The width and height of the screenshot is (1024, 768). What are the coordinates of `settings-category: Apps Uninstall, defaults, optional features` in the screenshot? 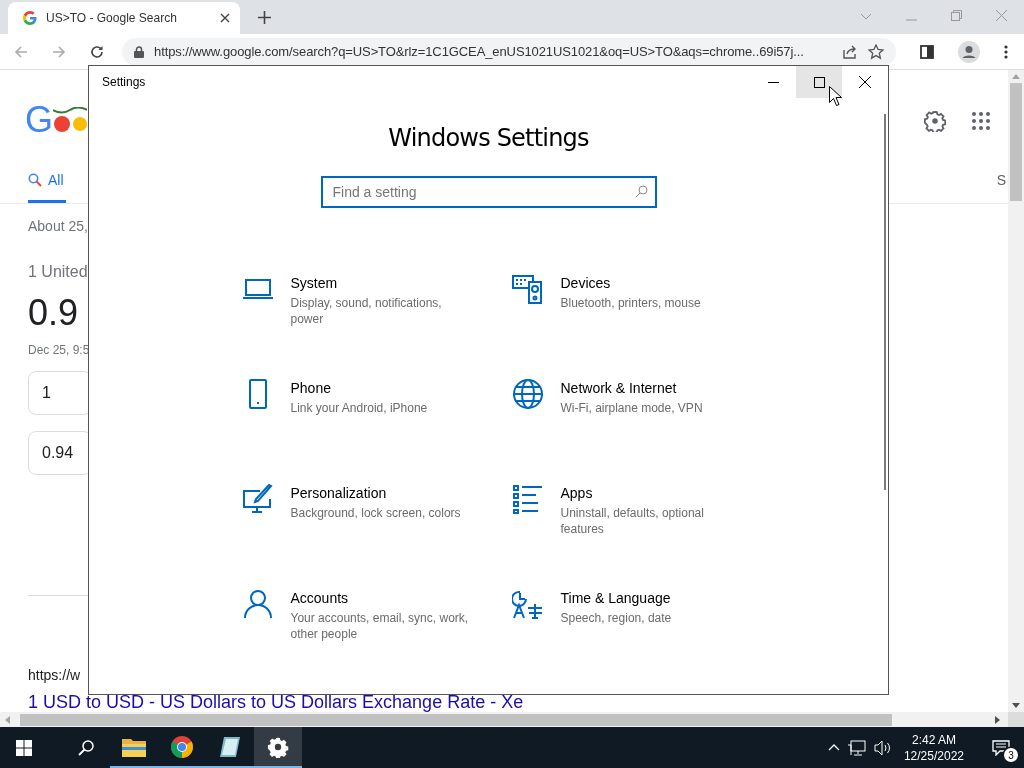 It's located at (626, 536).